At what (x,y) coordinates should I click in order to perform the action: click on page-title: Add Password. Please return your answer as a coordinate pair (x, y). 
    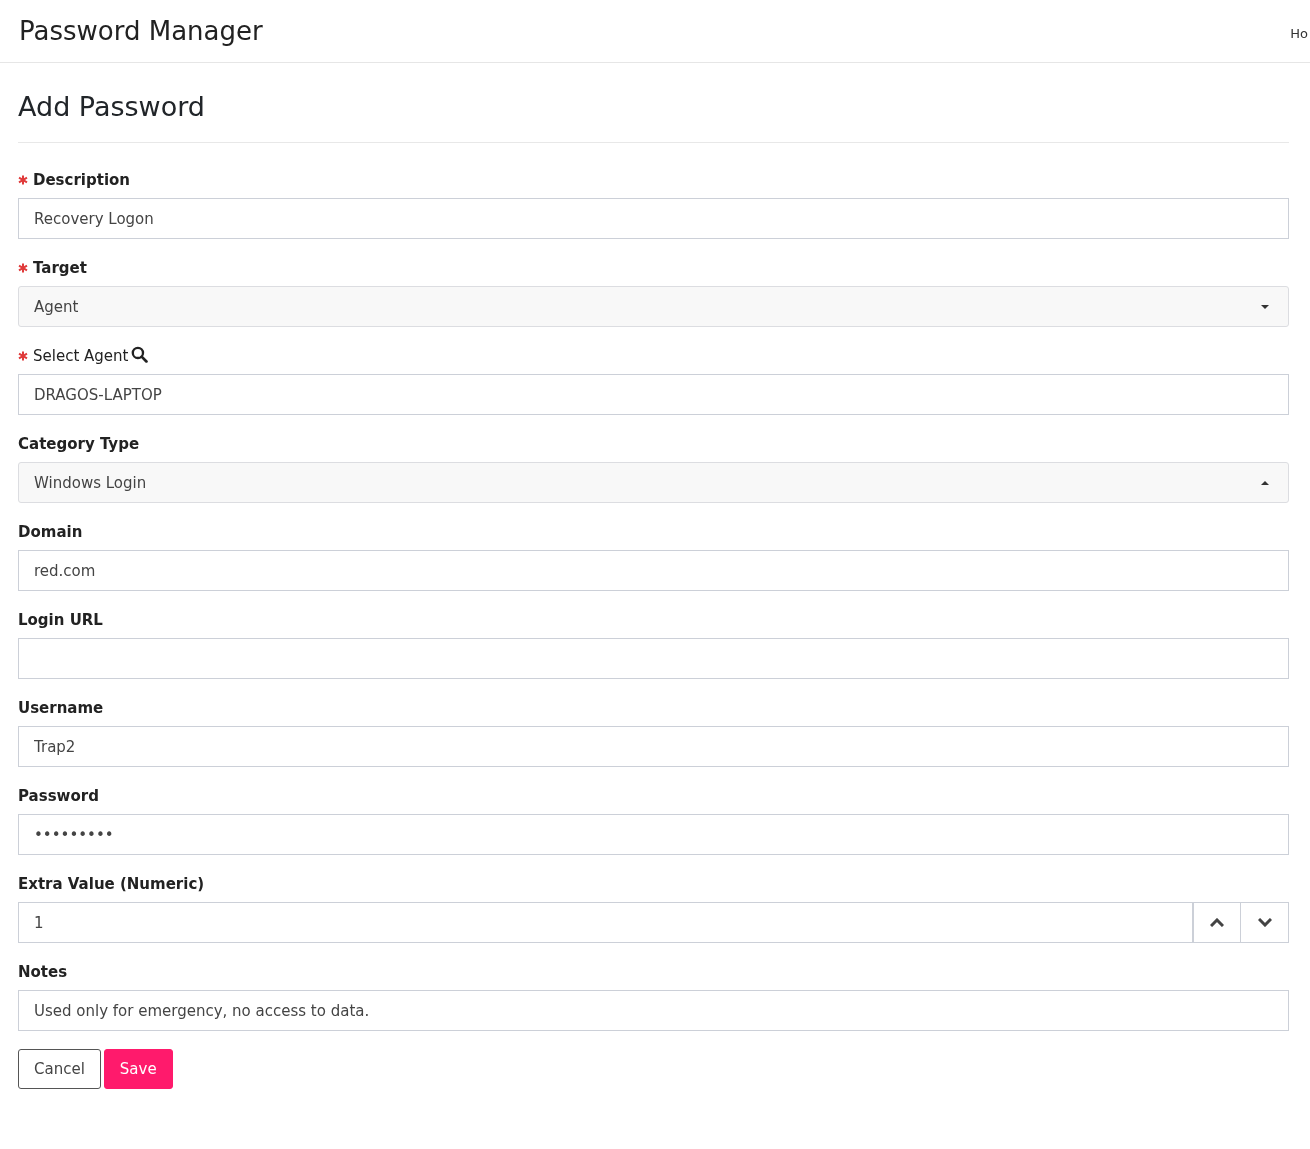
    Looking at the image, I should click on (112, 106).